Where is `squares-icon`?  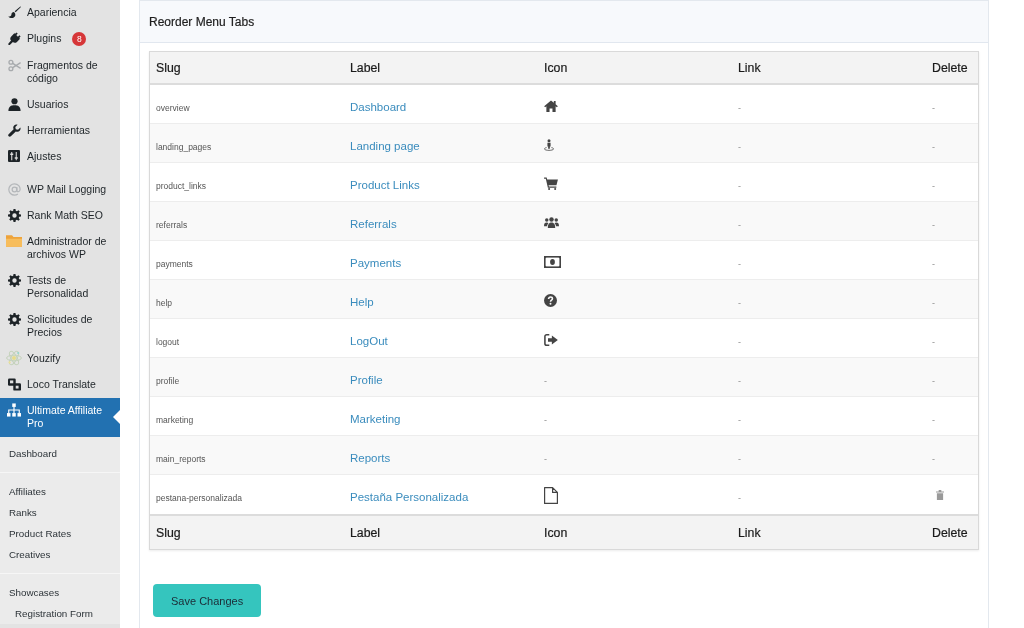
squares-icon is located at coordinates (14, 384).